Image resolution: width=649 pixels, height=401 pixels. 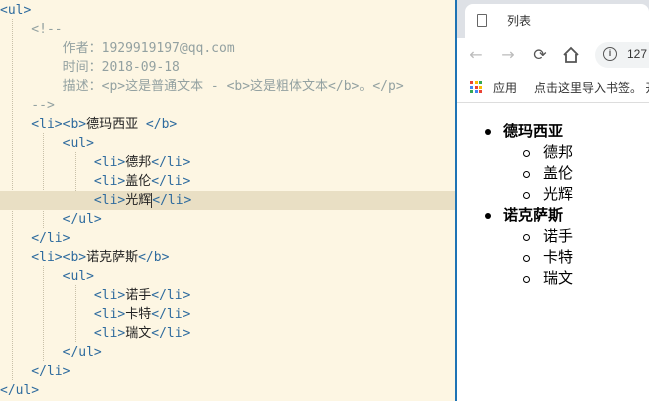 What do you see at coordinates (558, 194) in the screenshot?
I see `list-item: 光辉` at bounding box center [558, 194].